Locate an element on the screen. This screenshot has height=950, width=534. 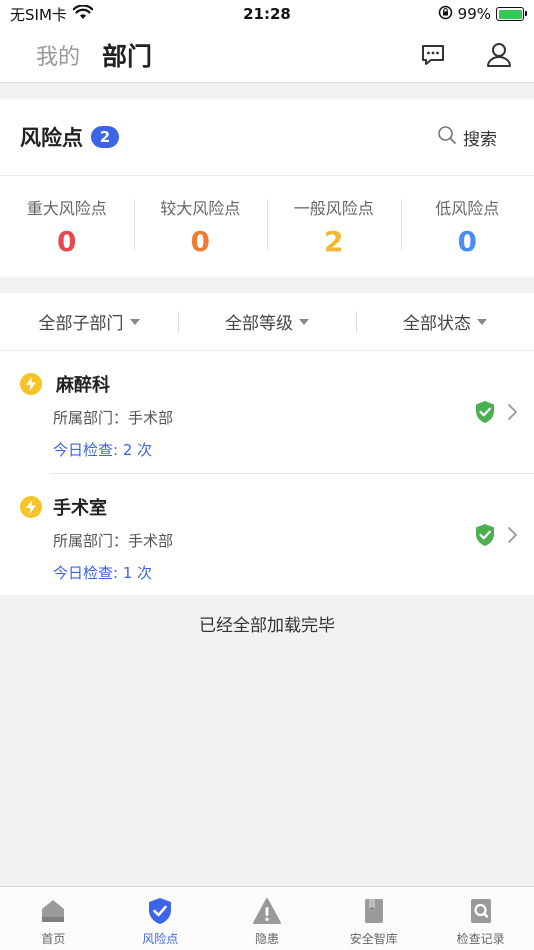
list-end-text: 已经全部加载完毕 is located at coordinates (267, 626).